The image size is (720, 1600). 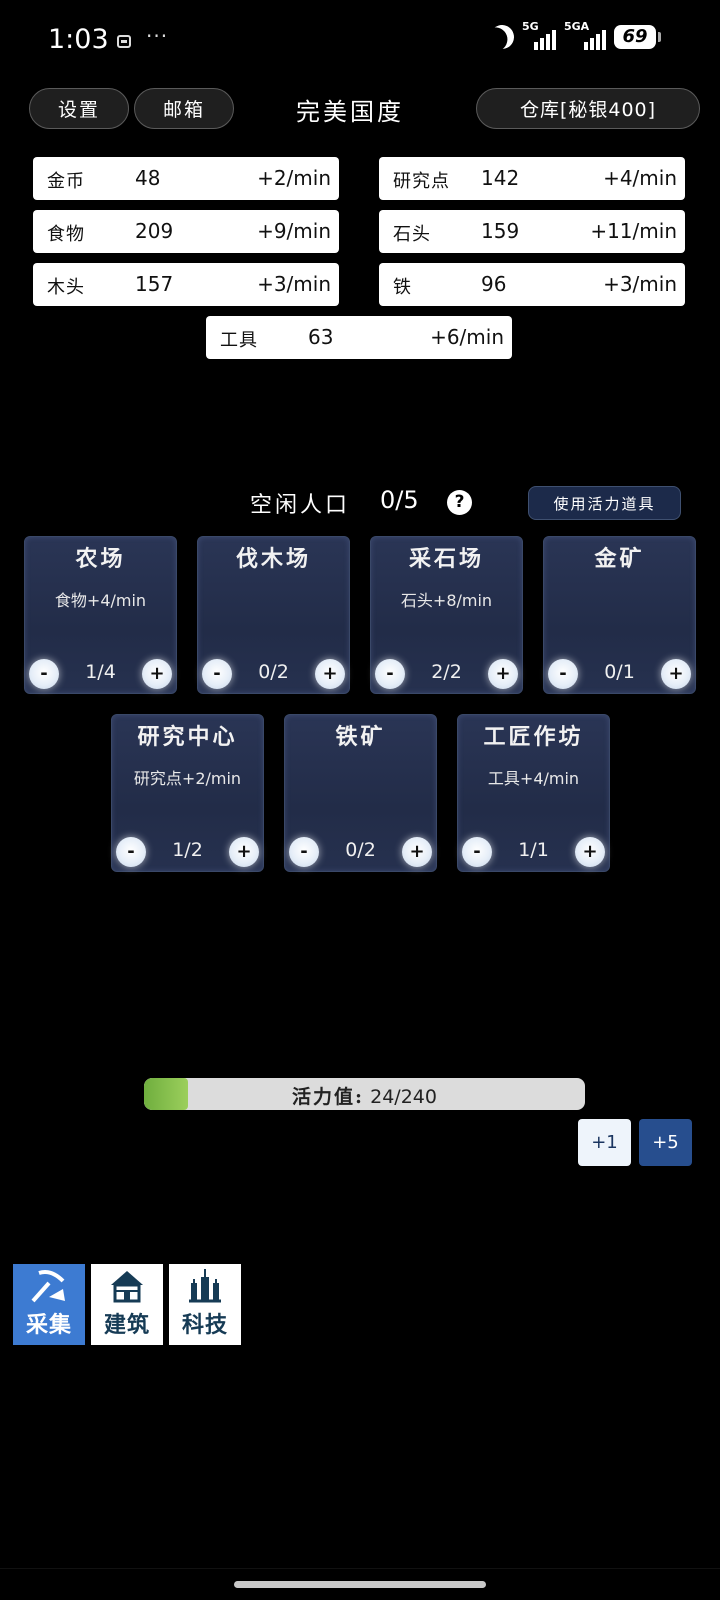 I want to click on resource-name: 工具, so click(x=239, y=340).